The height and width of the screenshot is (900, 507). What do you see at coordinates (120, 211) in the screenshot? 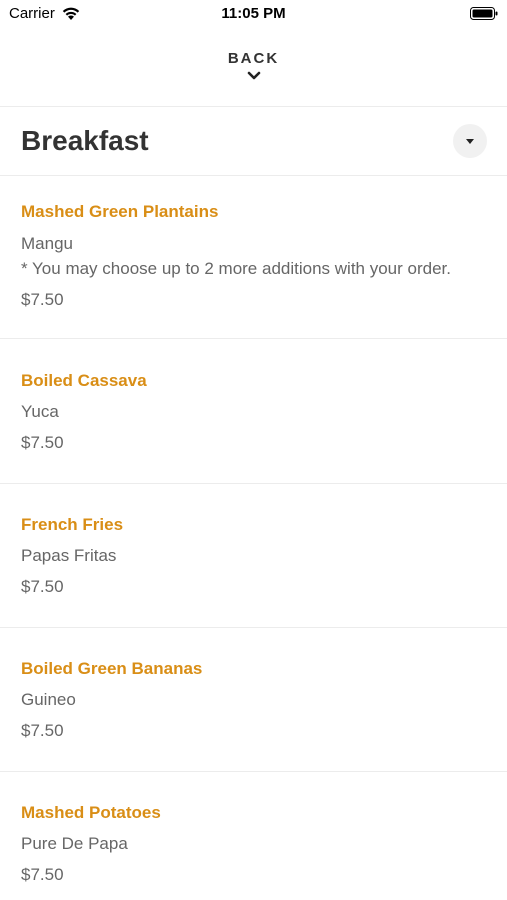
I see `item-name: Mashed Green Plantains` at bounding box center [120, 211].